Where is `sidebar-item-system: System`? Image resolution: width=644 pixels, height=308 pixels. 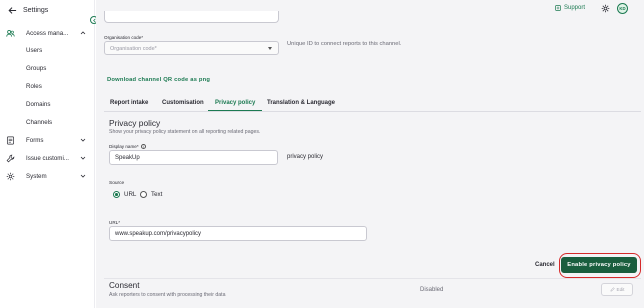 sidebar-item-system: System is located at coordinates (47, 176).